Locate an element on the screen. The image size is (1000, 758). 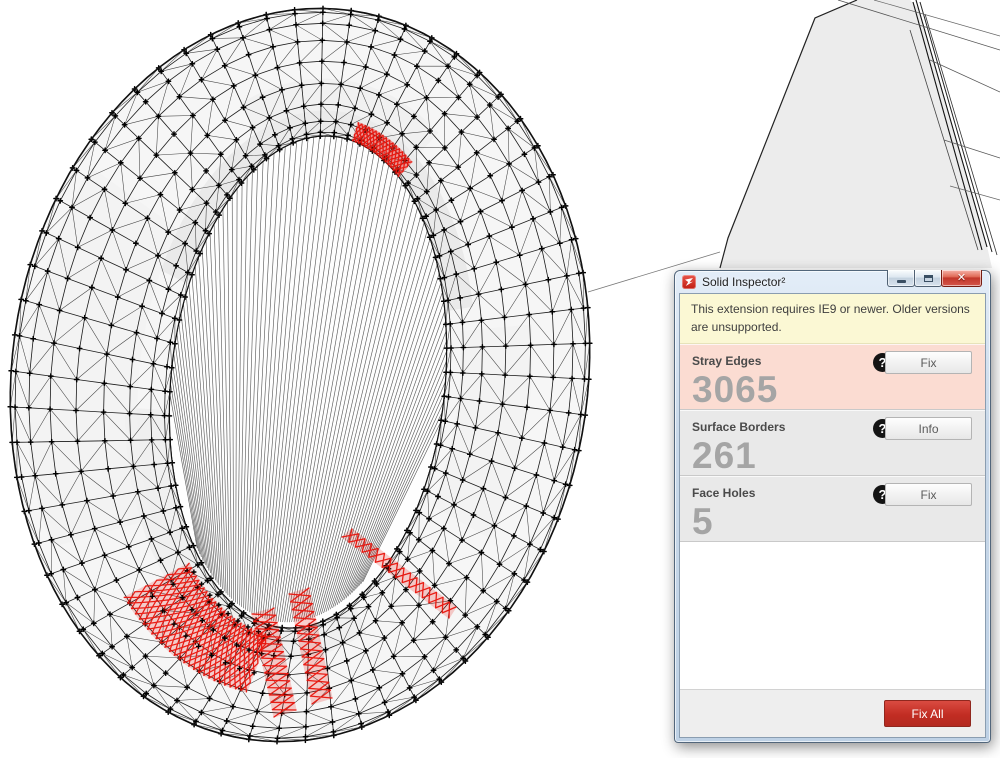
solid-inspector-icon is located at coordinates (689, 282).